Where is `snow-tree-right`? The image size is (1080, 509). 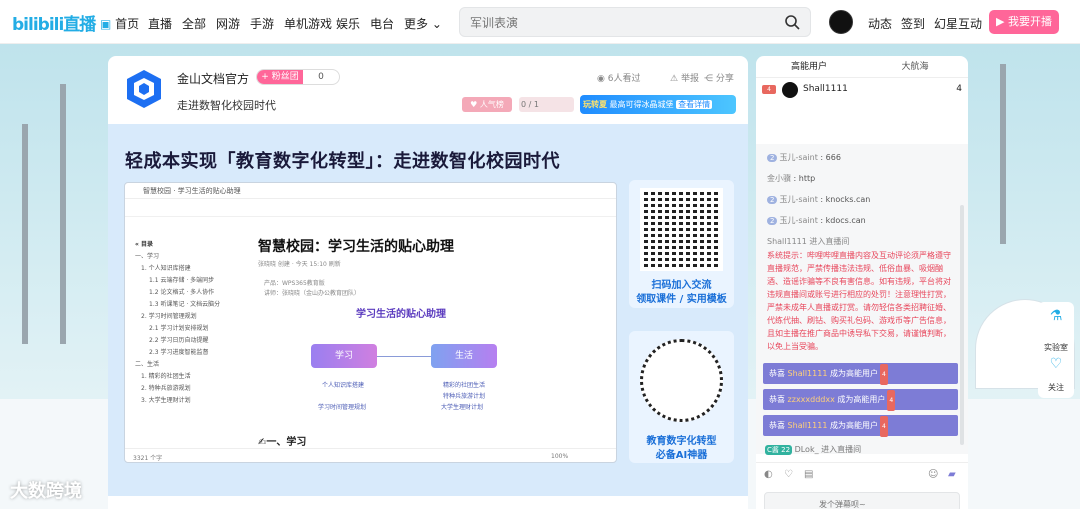 snow-tree-right is located at coordinates (1003, 154).